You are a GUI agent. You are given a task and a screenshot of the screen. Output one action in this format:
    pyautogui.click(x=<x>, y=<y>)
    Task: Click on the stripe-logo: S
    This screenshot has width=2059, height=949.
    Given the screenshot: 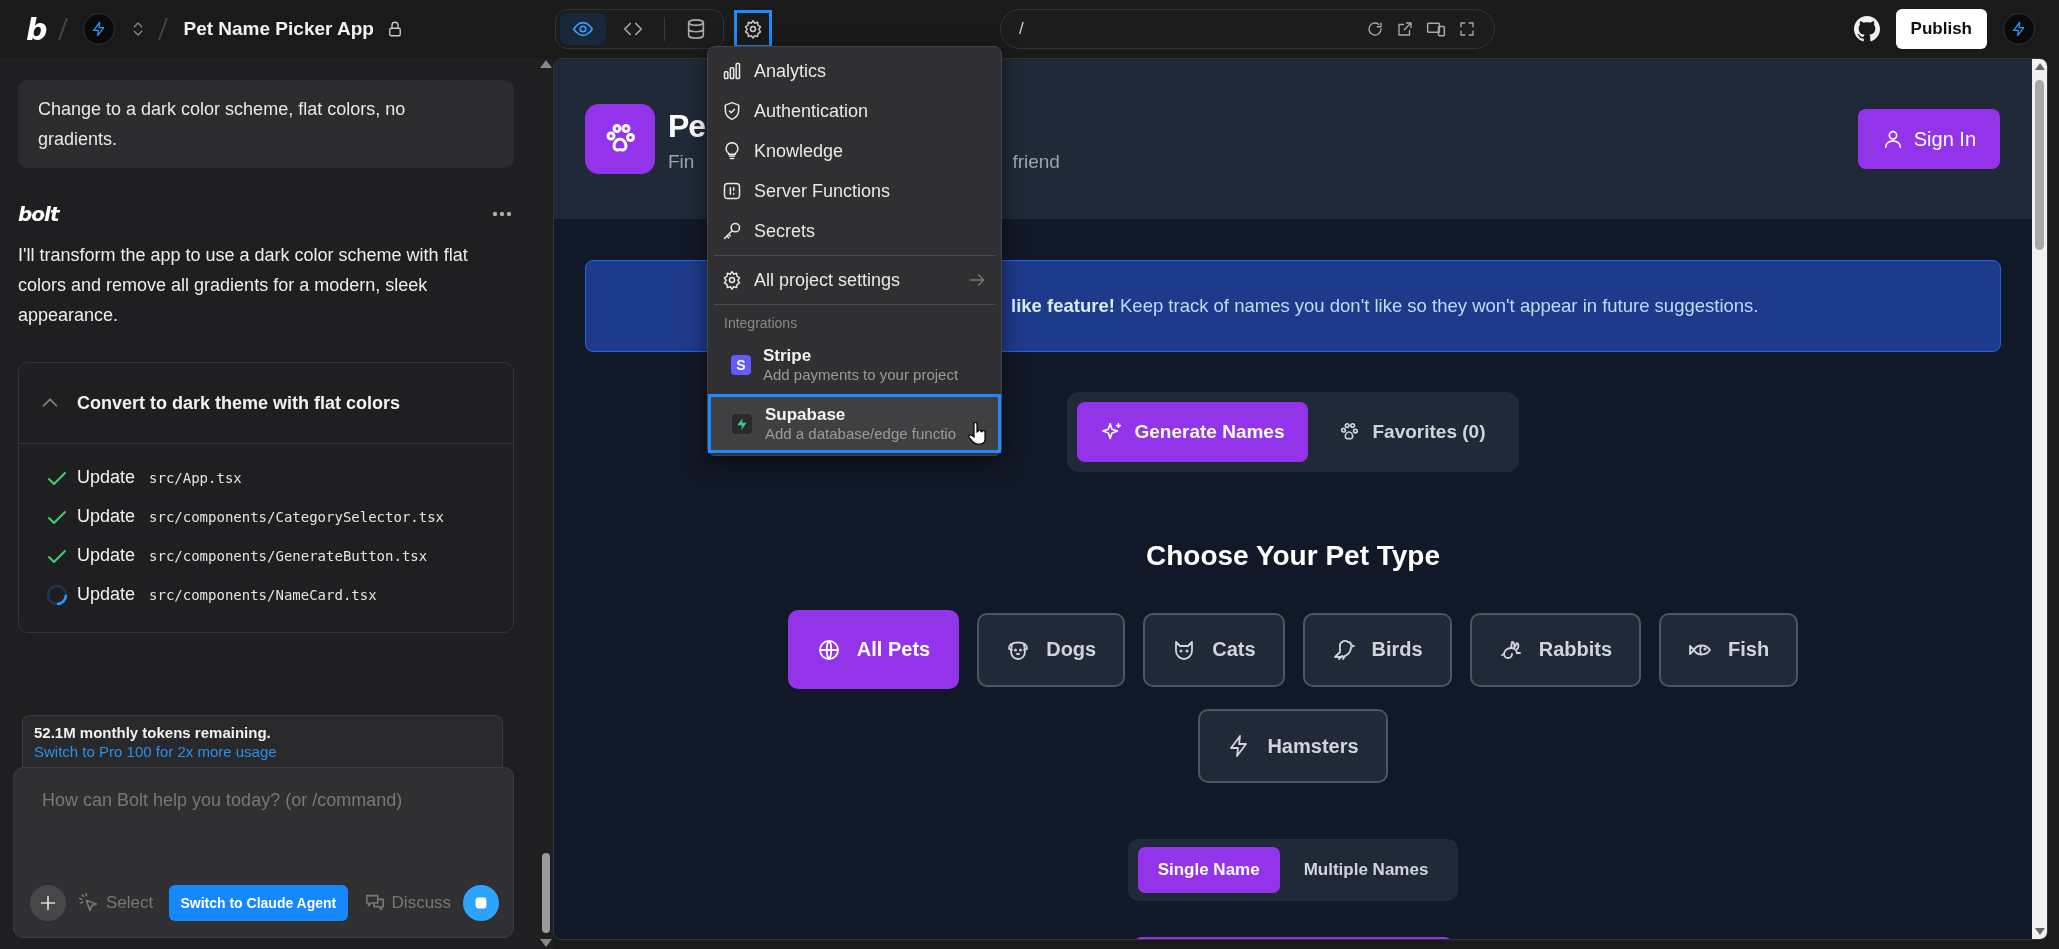 What is the action you would take?
    pyautogui.click(x=741, y=364)
    